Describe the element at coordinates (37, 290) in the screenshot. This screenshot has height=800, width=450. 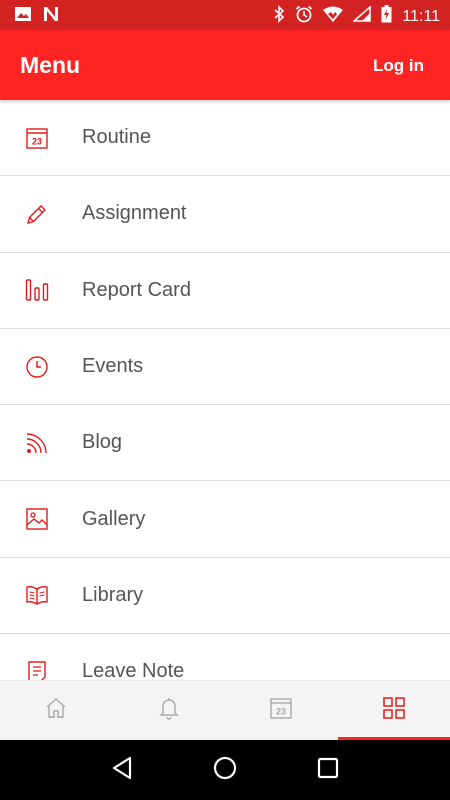
I see `bar-chart-icon` at that location.